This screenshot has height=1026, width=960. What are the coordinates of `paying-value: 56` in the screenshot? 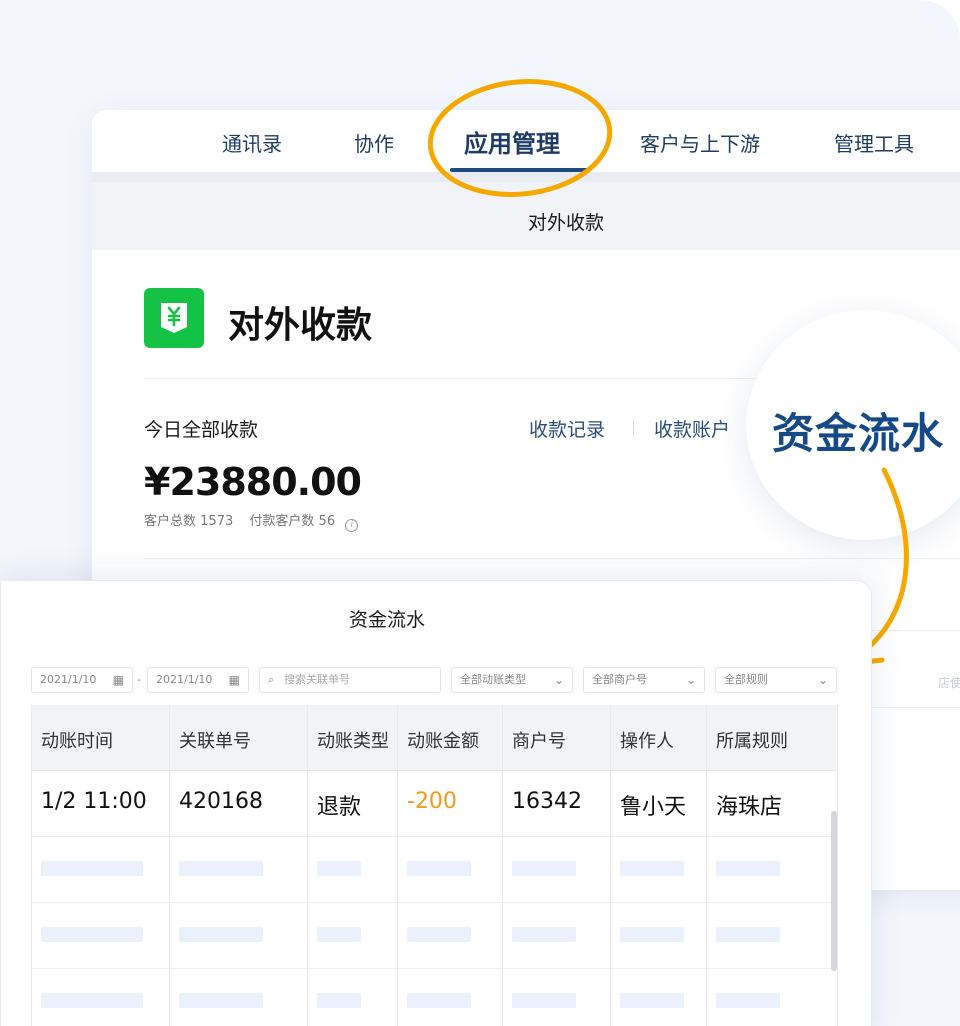 It's located at (327, 521).